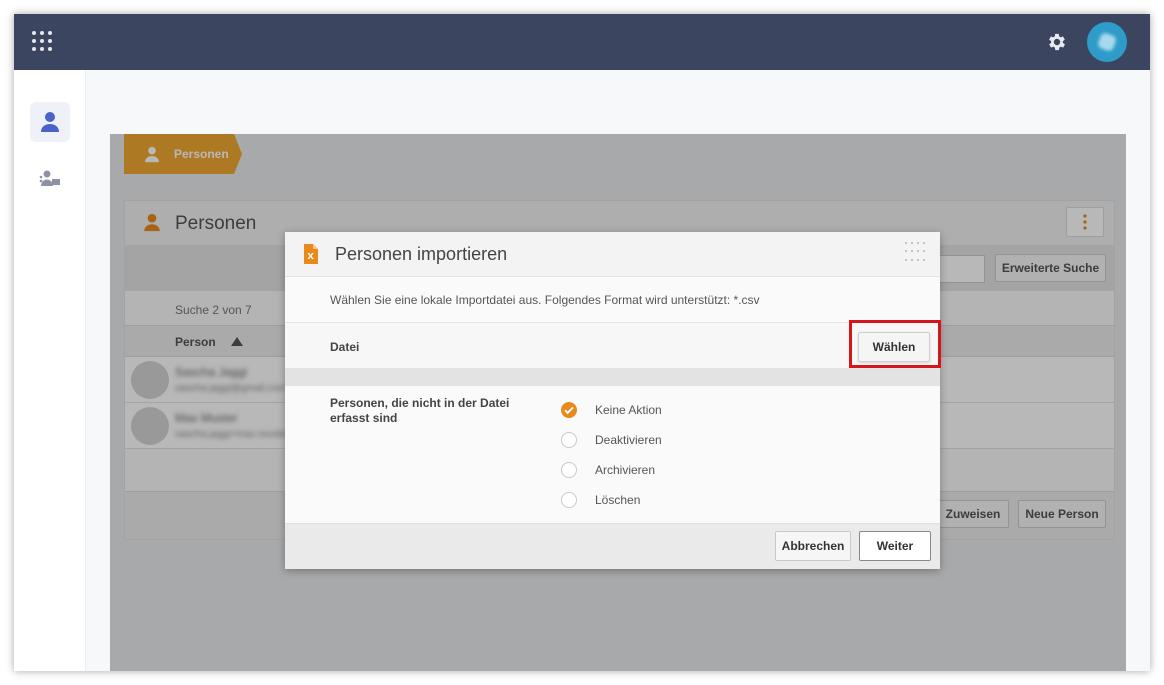 The width and height of the screenshot is (1164, 685). What do you see at coordinates (311, 254) in the screenshot?
I see `excel-file-icon` at bounding box center [311, 254].